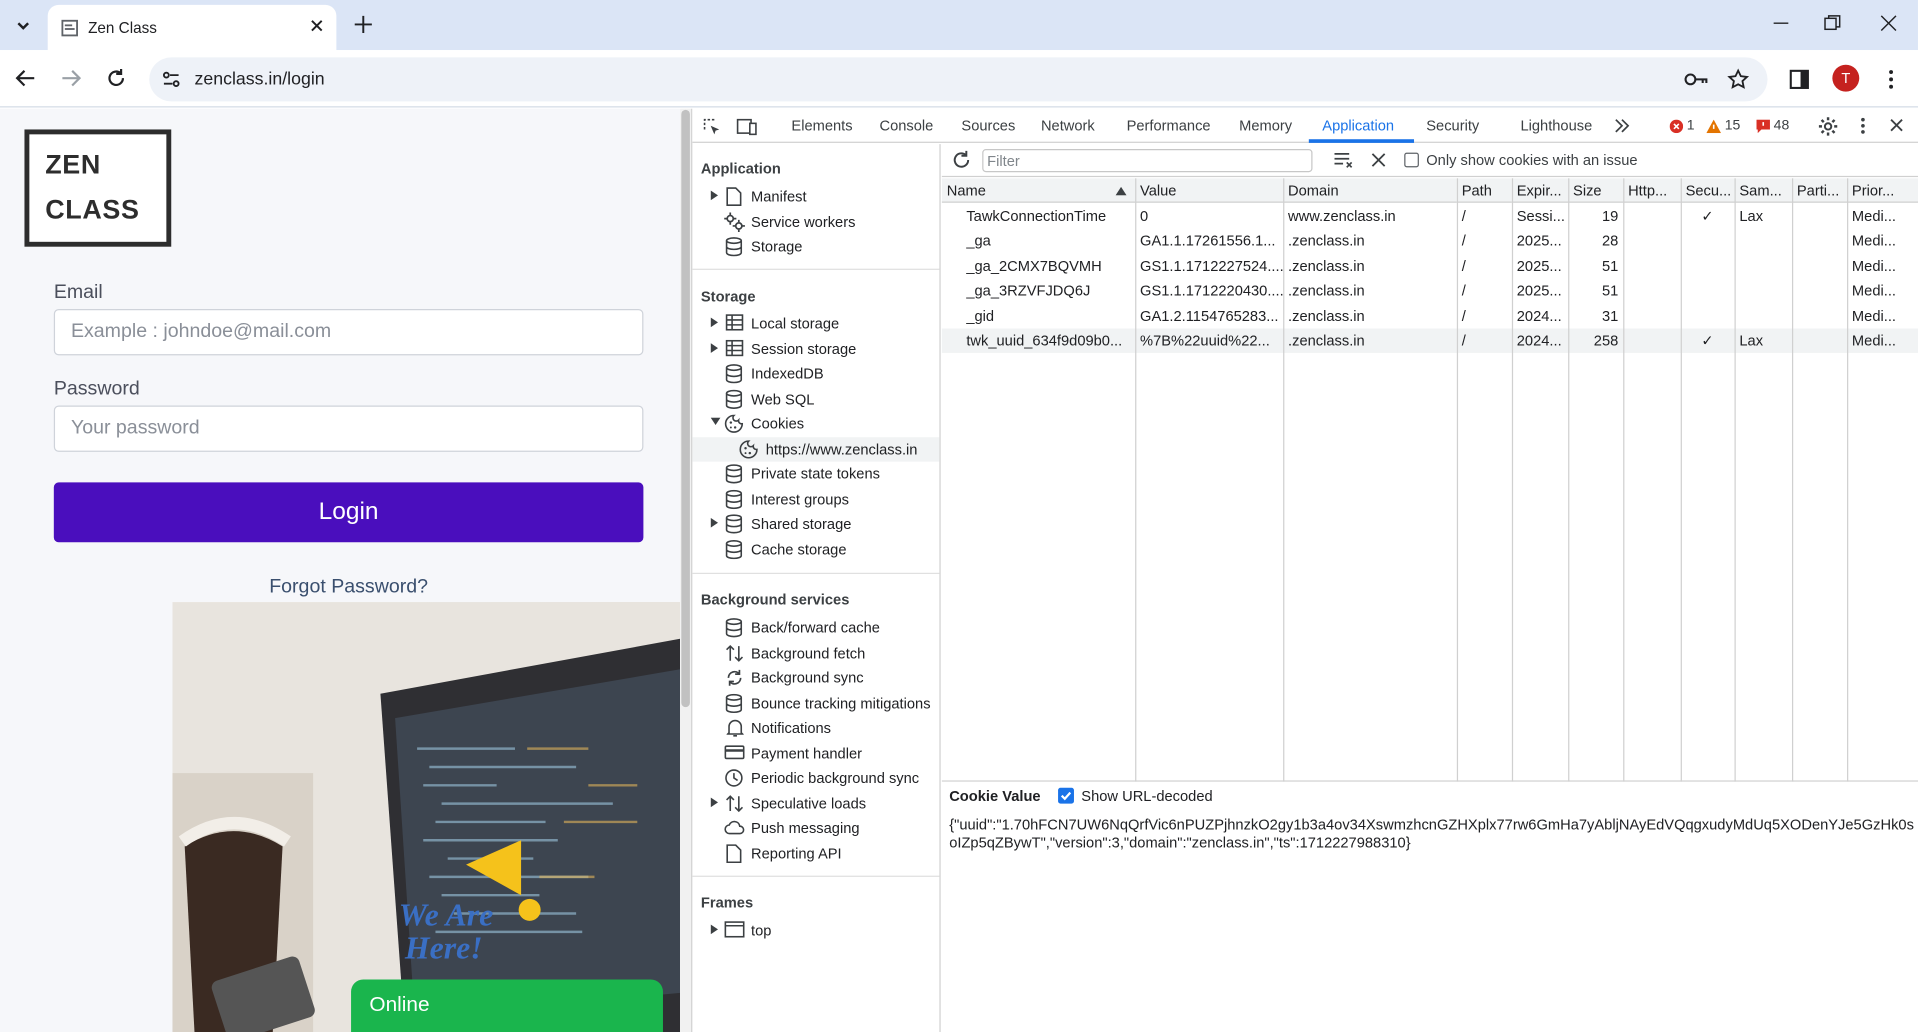 The width and height of the screenshot is (1918, 1032). What do you see at coordinates (1621, 125) in the screenshot?
I see `more-tabs-icon` at bounding box center [1621, 125].